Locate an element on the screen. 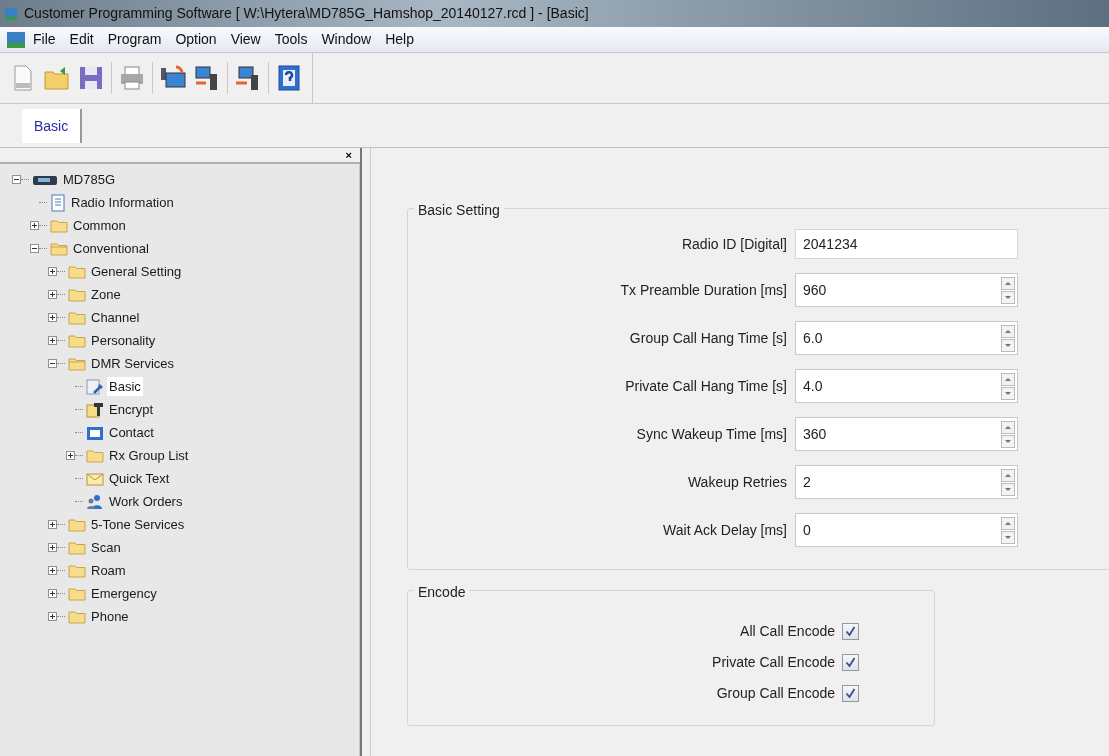  window-title: Customer Programming Software [ W:\Hytera\MD785G_Hamshop_20140127.rcd ] - [Basic] is located at coordinates (306, 13).